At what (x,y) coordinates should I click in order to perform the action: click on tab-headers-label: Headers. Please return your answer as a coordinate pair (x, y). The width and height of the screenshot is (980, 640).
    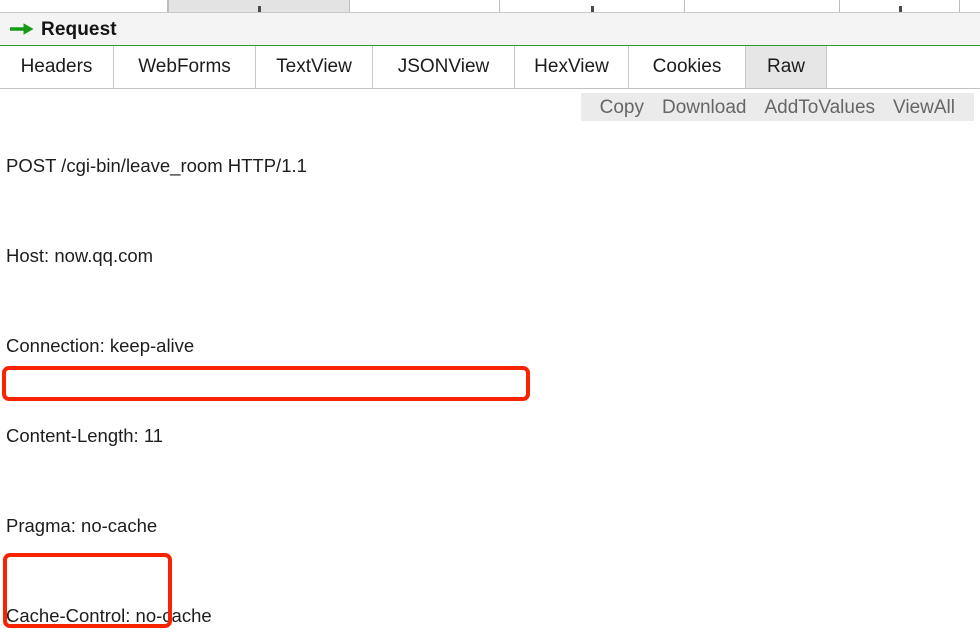
    Looking at the image, I should click on (56, 66).